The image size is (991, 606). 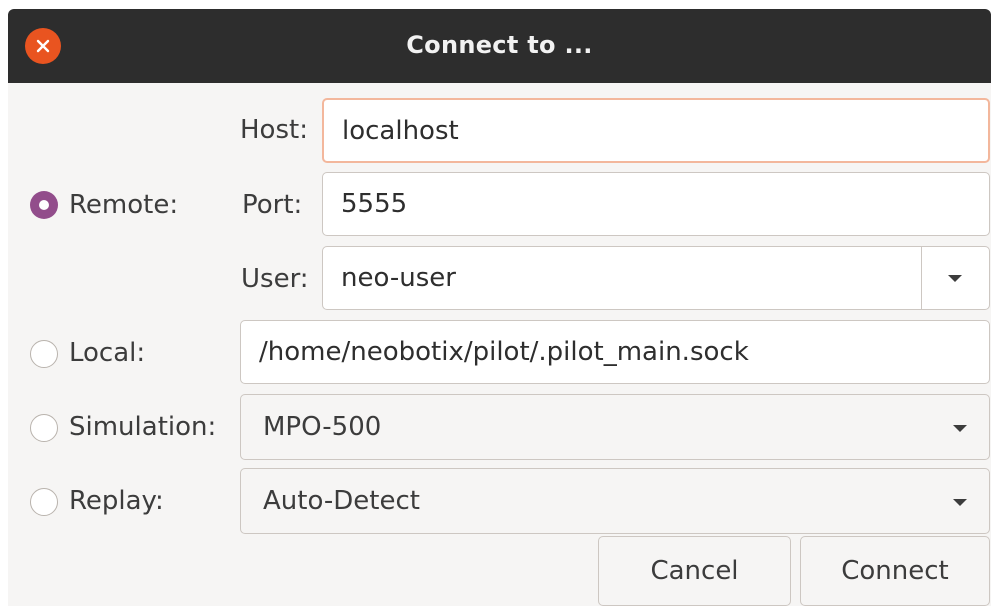 I want to click on remote-radio, so click(x=44, y=205).